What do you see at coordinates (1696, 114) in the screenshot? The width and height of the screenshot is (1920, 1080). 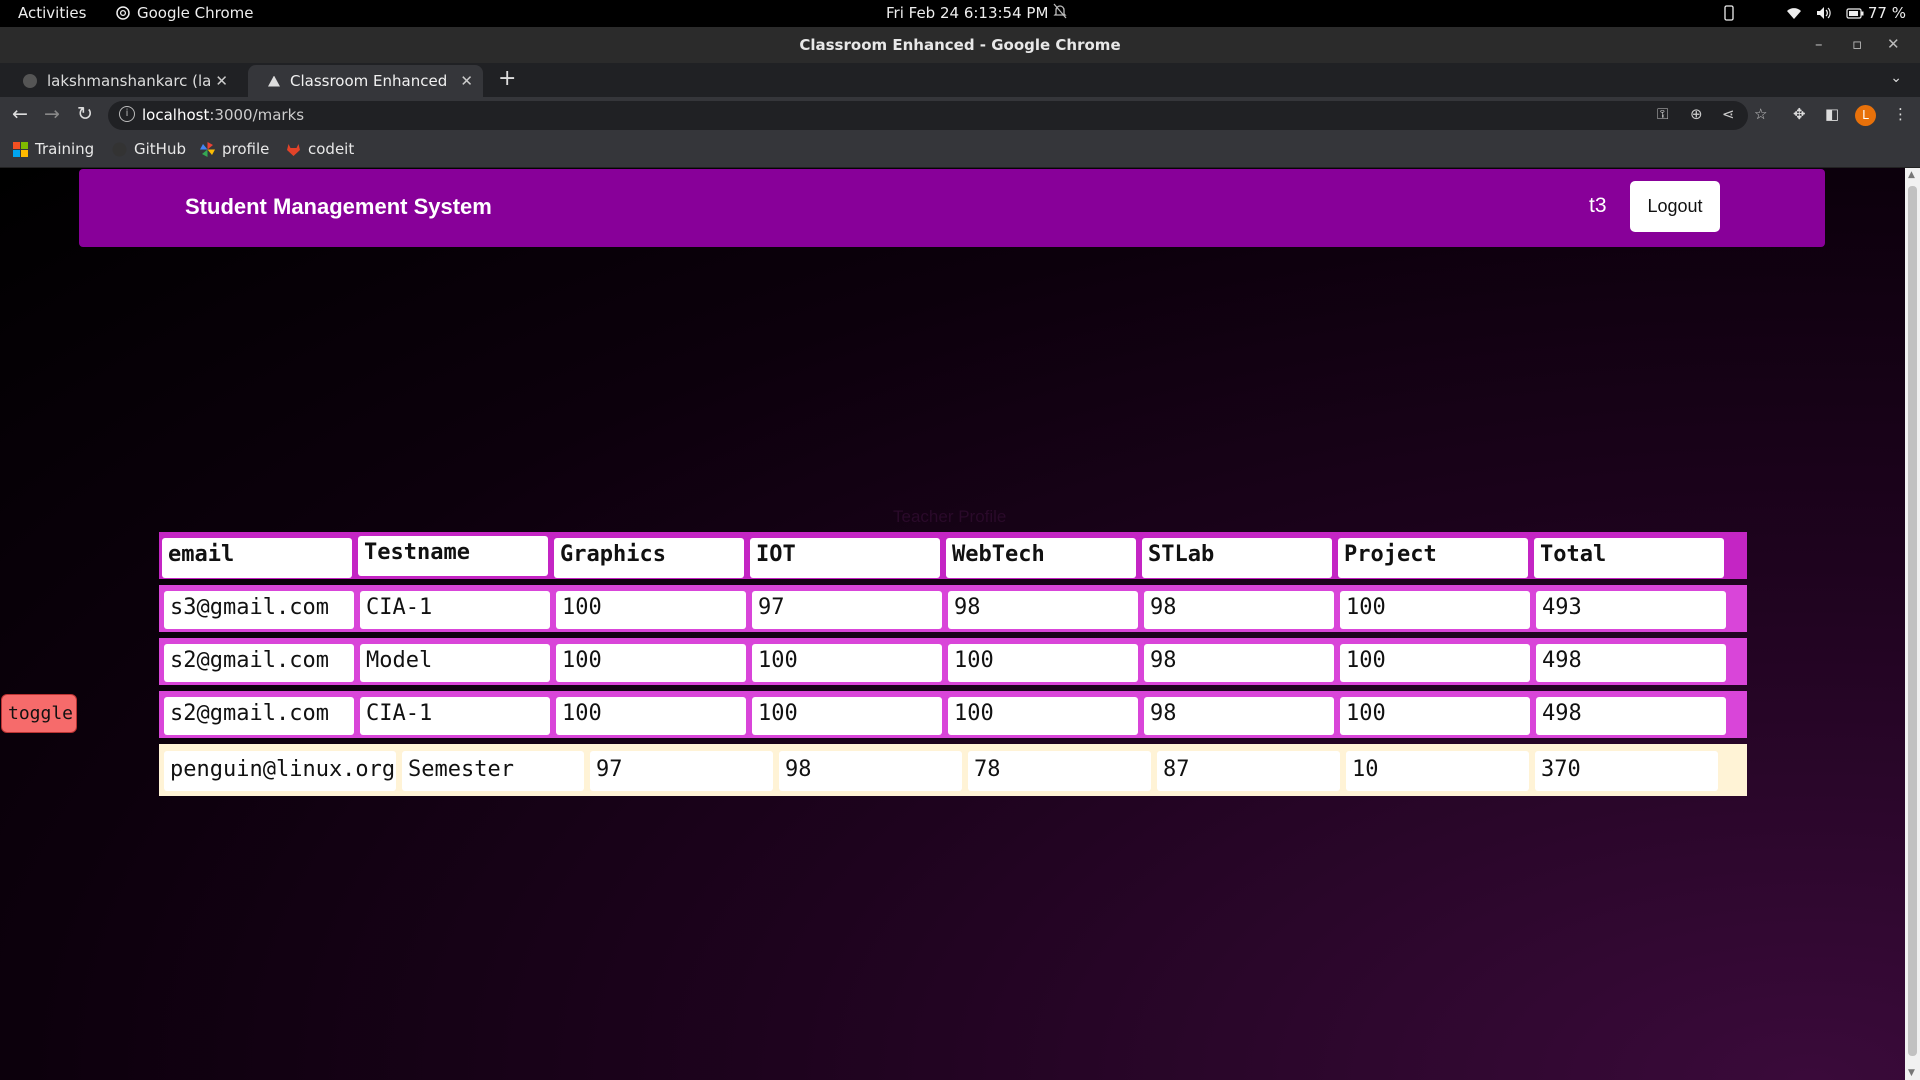 I see `zoom-icon: ⊕` at bounding box center [1696, 114].